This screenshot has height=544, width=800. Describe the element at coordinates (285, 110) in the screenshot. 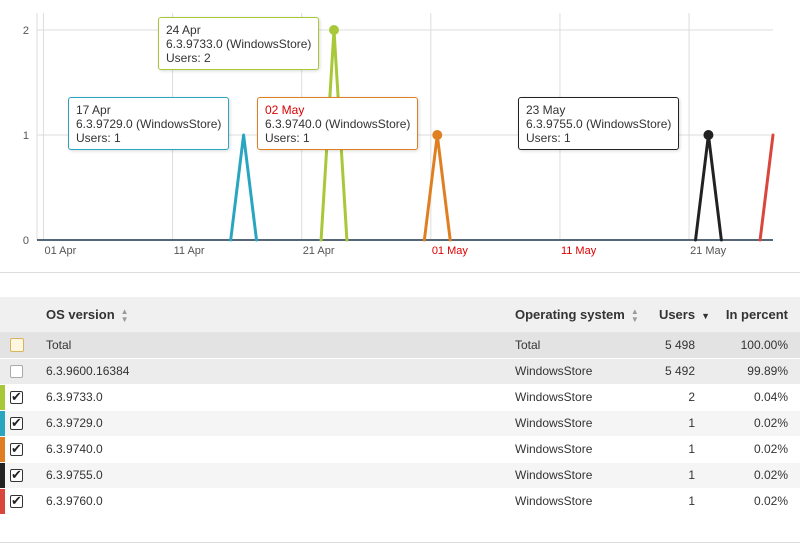

I see `tooltip-date: 02 May` at that location.